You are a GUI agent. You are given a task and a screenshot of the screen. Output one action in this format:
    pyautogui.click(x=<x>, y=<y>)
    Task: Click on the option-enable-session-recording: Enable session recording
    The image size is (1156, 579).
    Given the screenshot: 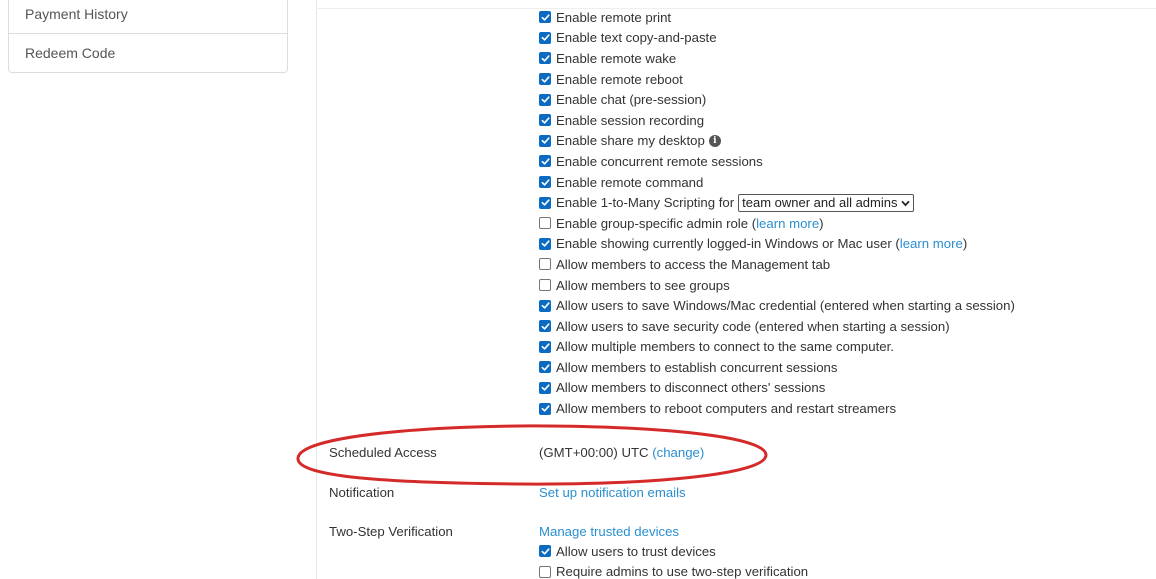 What is the action you would take?
    pyautogui.click(x=777, y=120)
    